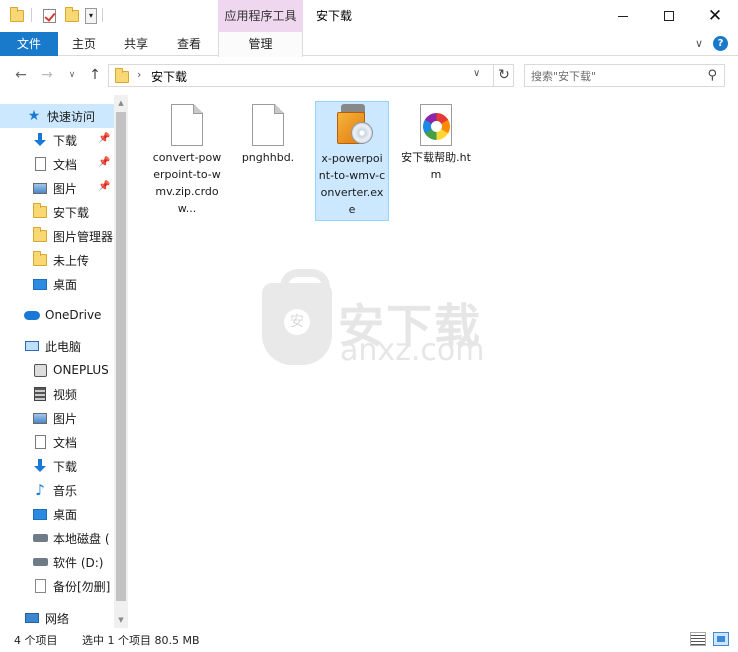  What do you see at coordinates (40, 586) in the screenshot?
I see `file-icon` at bounding box center [40, 586].